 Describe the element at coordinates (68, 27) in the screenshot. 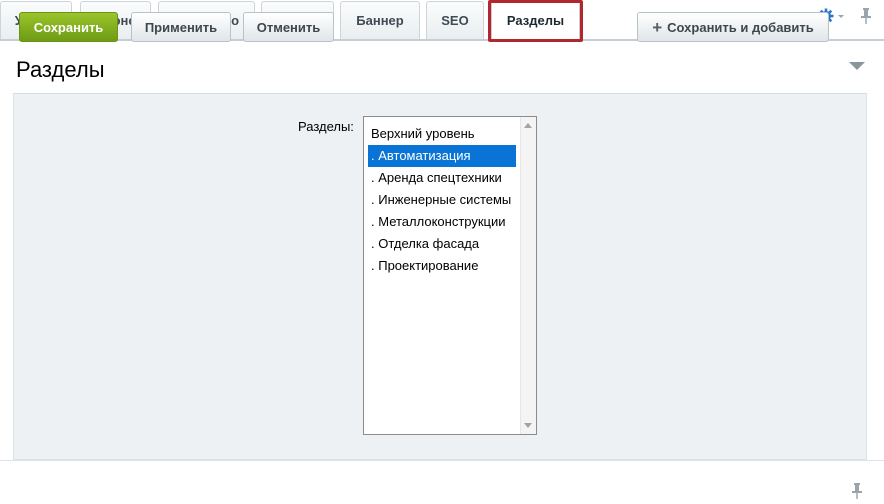

I see `save-button: Сохранить` at that location.